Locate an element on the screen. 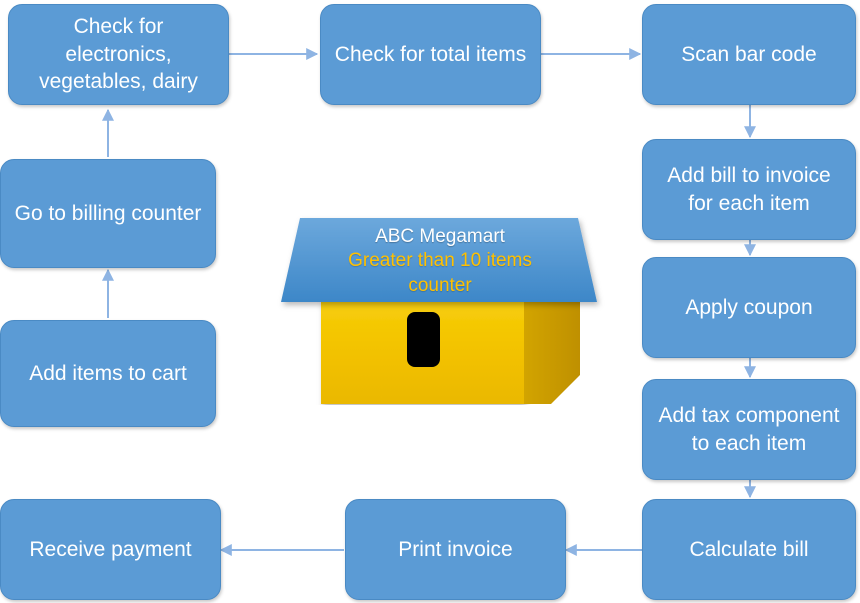 The height and width of the screenshot is (603, 860). node-label: Calculate bill is located at coordinates (749, 549).